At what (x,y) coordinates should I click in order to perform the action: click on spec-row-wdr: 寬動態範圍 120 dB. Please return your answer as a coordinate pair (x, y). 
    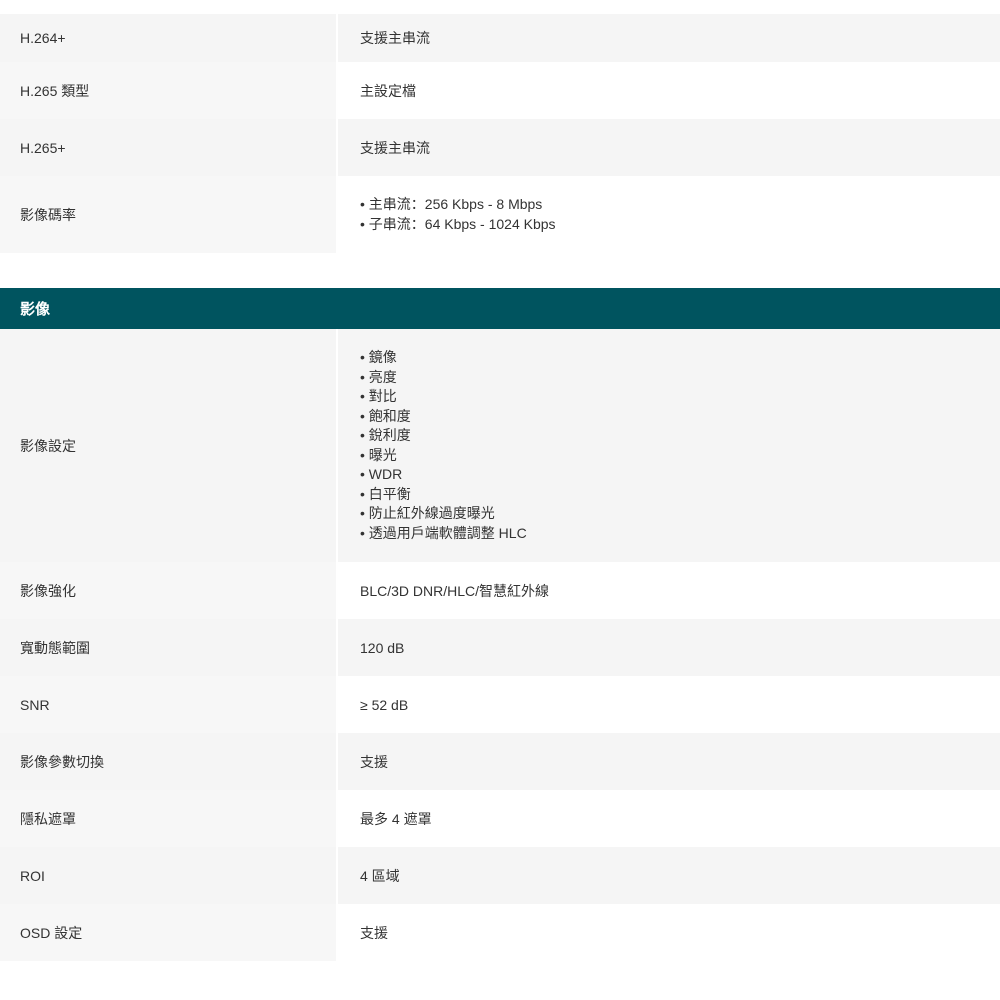
    Looking at the image, I should click on (500, 647).